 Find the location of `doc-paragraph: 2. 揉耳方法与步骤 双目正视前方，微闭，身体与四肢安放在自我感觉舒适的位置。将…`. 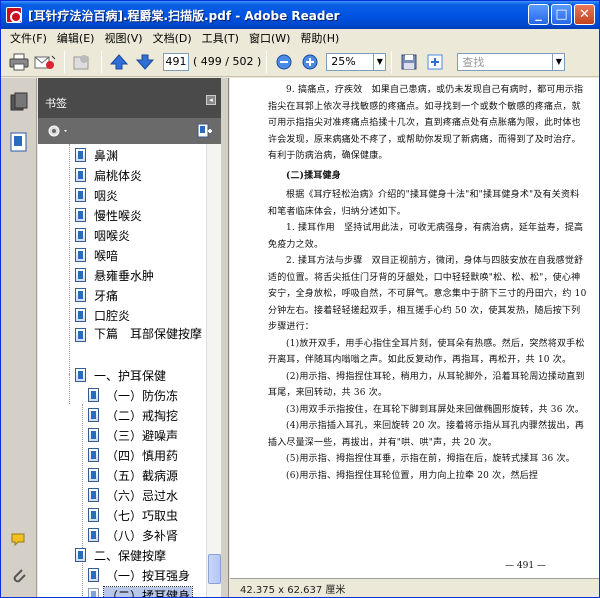

doc-paragraph: 2. 揉耳方法与步骤 双目正视前方，微闭，身体与四肢安放在自我感觉舒适的位置。将… is located at coordinates (427, 294).